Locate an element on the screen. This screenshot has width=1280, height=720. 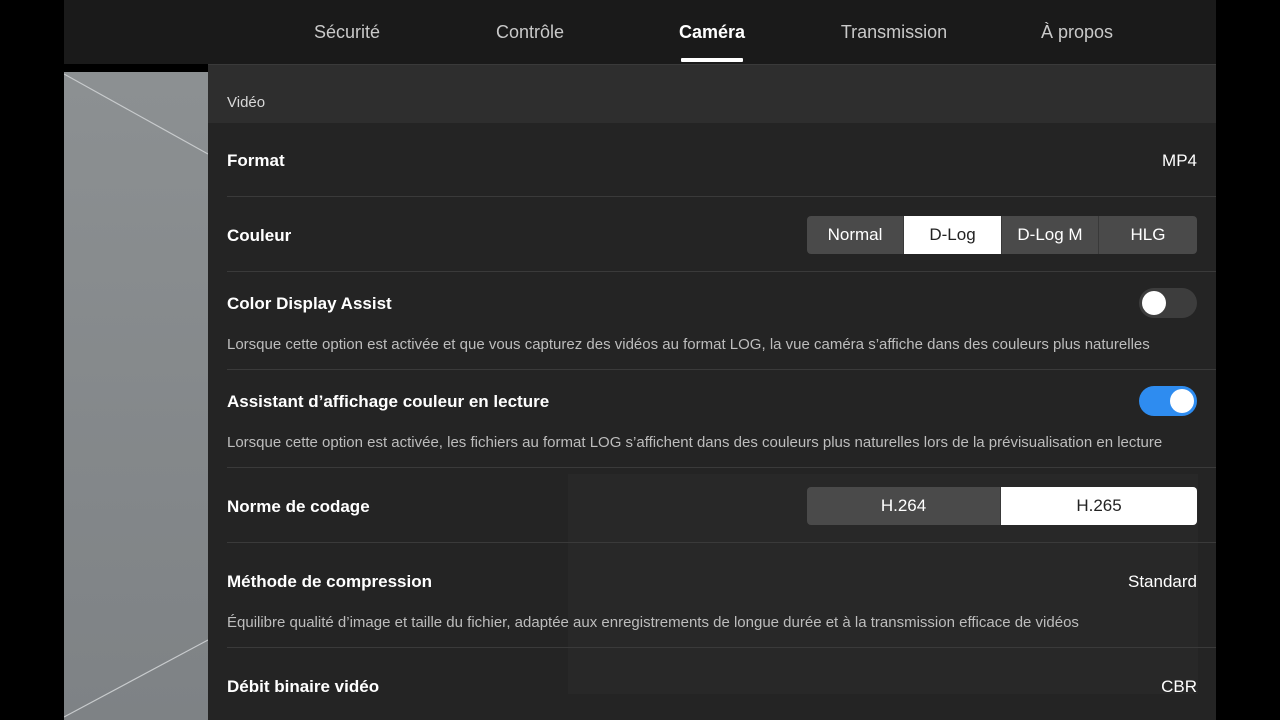
active-tab-indicator is located at coordinates (712, 60).